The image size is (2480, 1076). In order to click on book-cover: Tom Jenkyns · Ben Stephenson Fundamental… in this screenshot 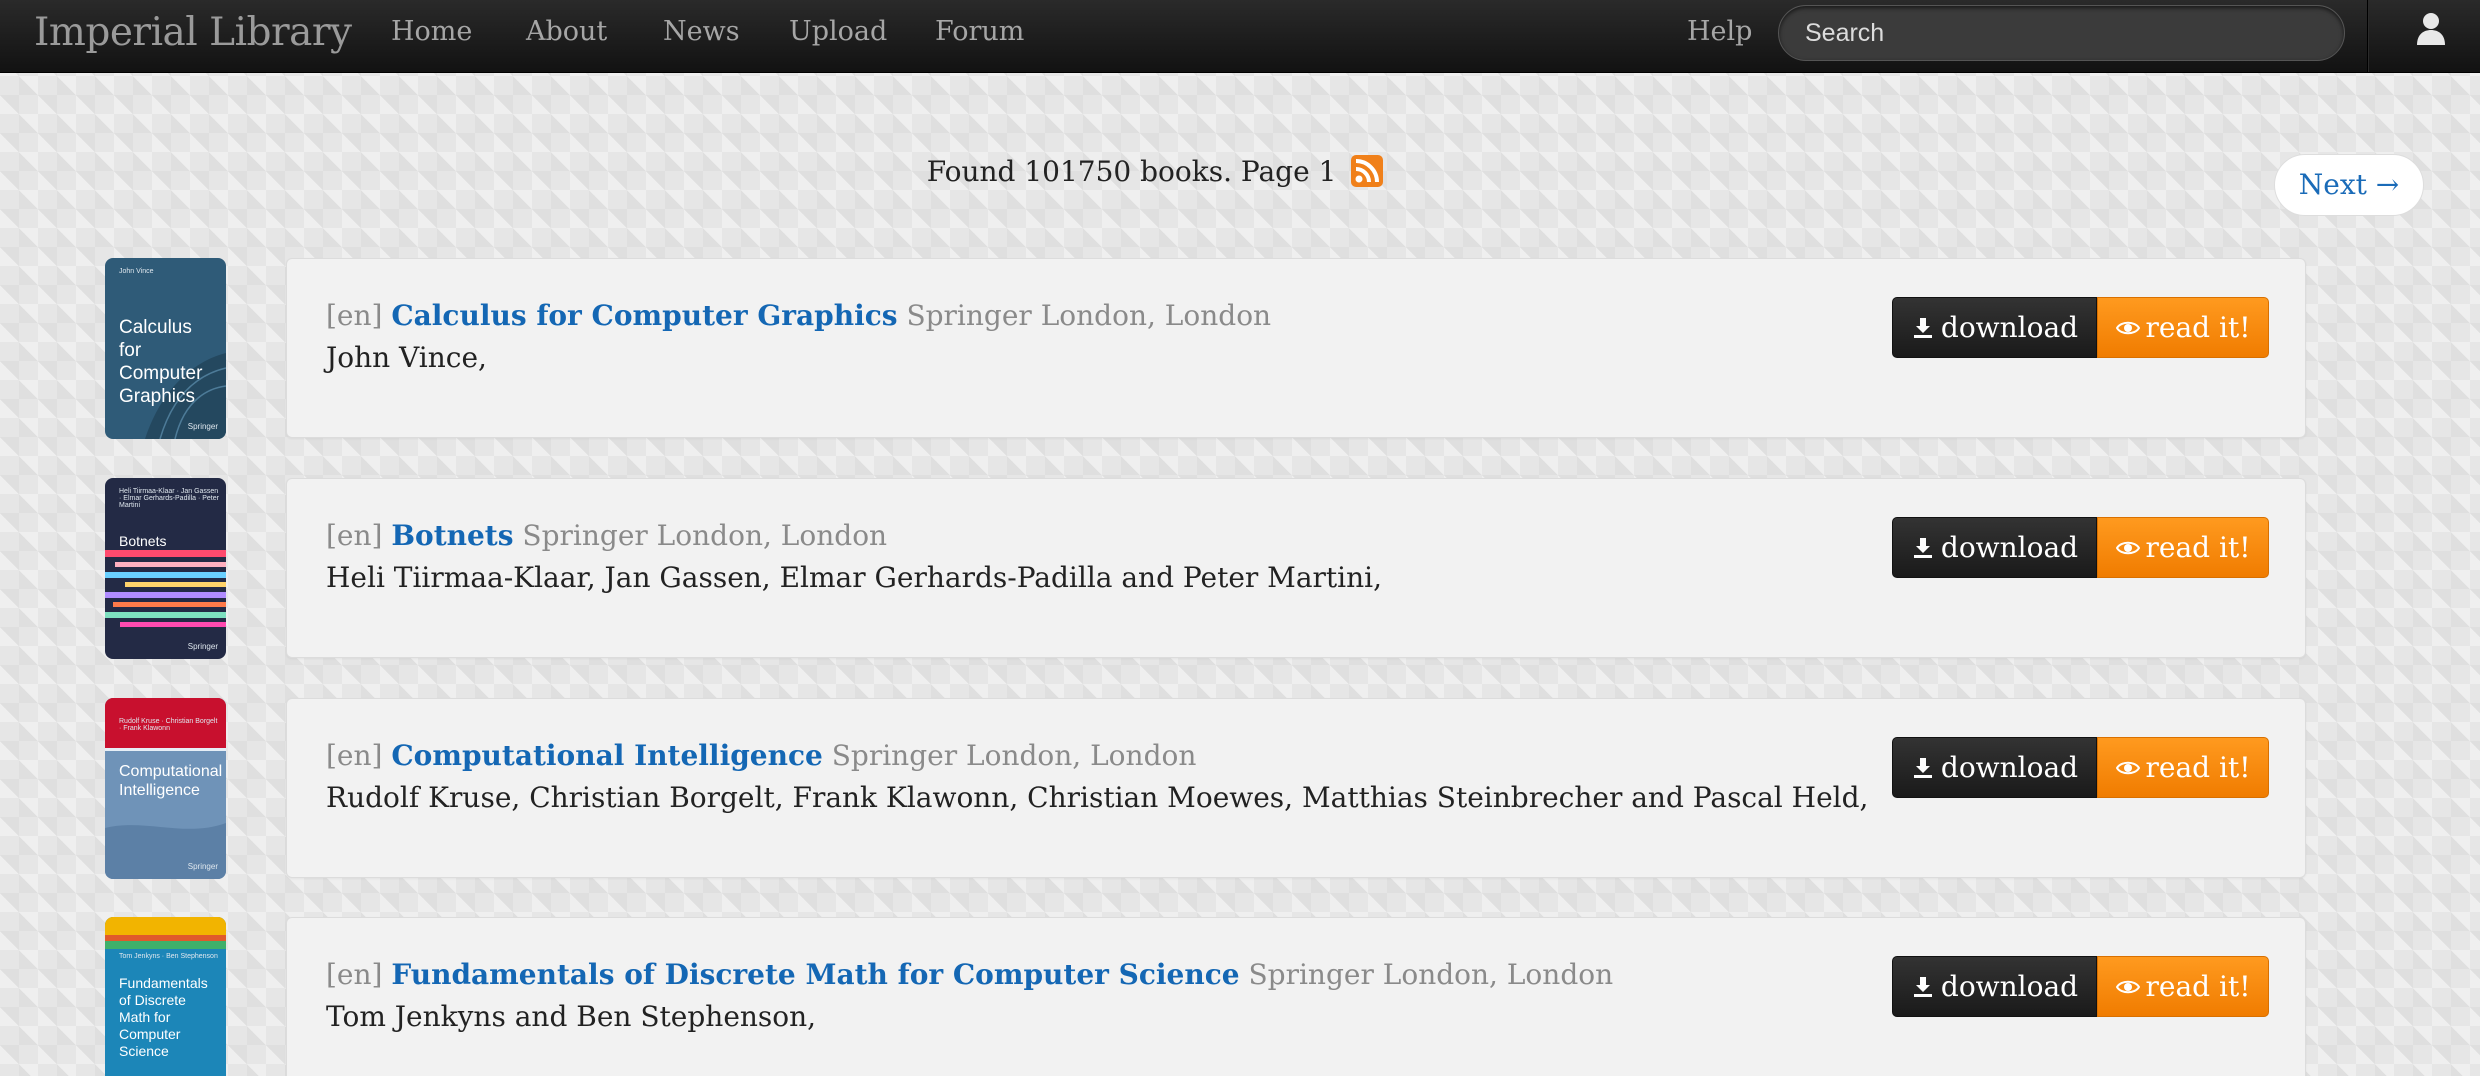, I will do `click(165, 996)`.